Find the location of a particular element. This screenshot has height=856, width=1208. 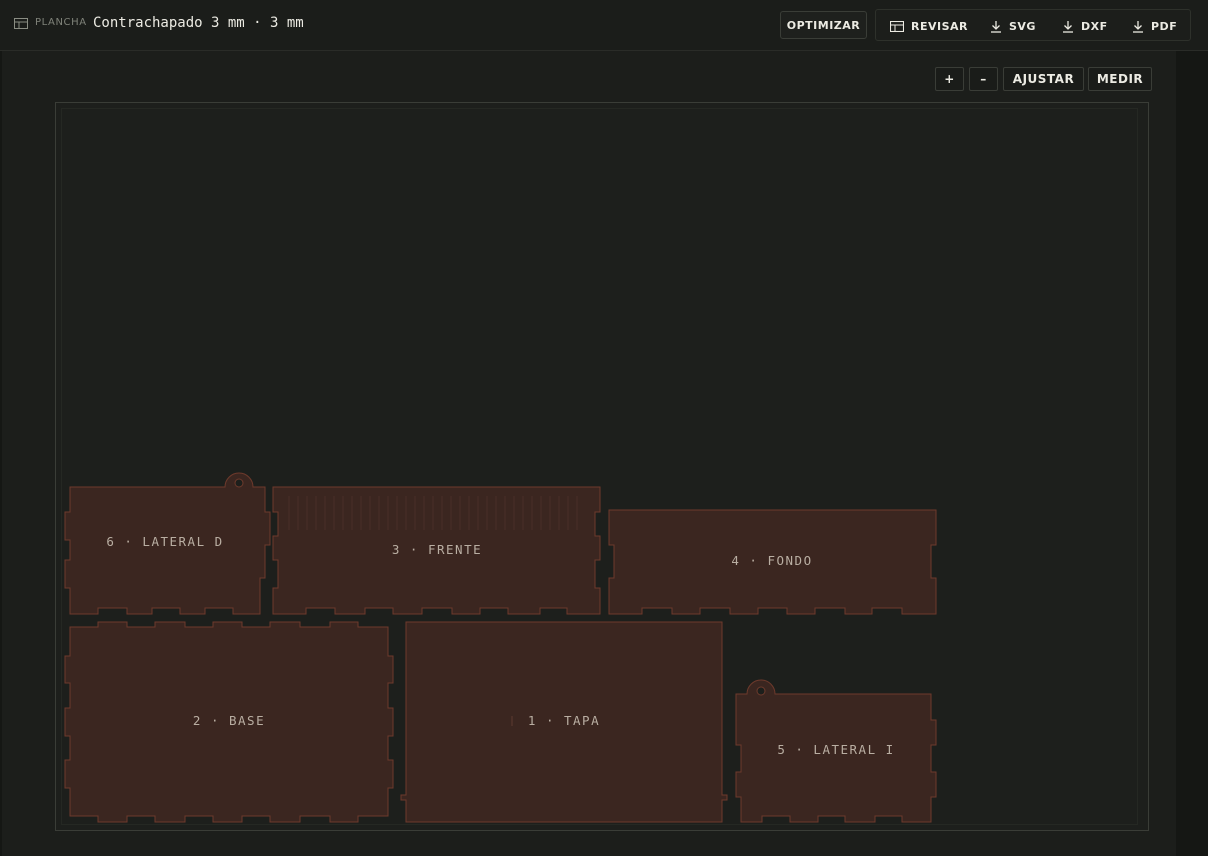

piece-frente: 3 · FRENTE is located at coordinates (436, 550).